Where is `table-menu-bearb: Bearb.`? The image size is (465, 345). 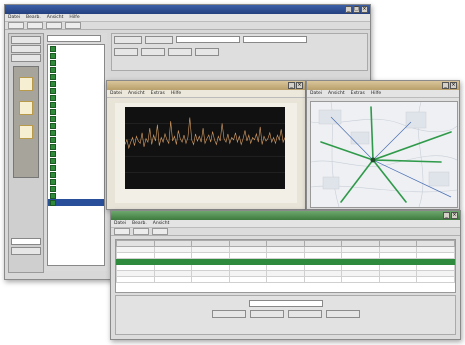
table-menu-bearb: Bearb. is located at coordinates (139, 223).